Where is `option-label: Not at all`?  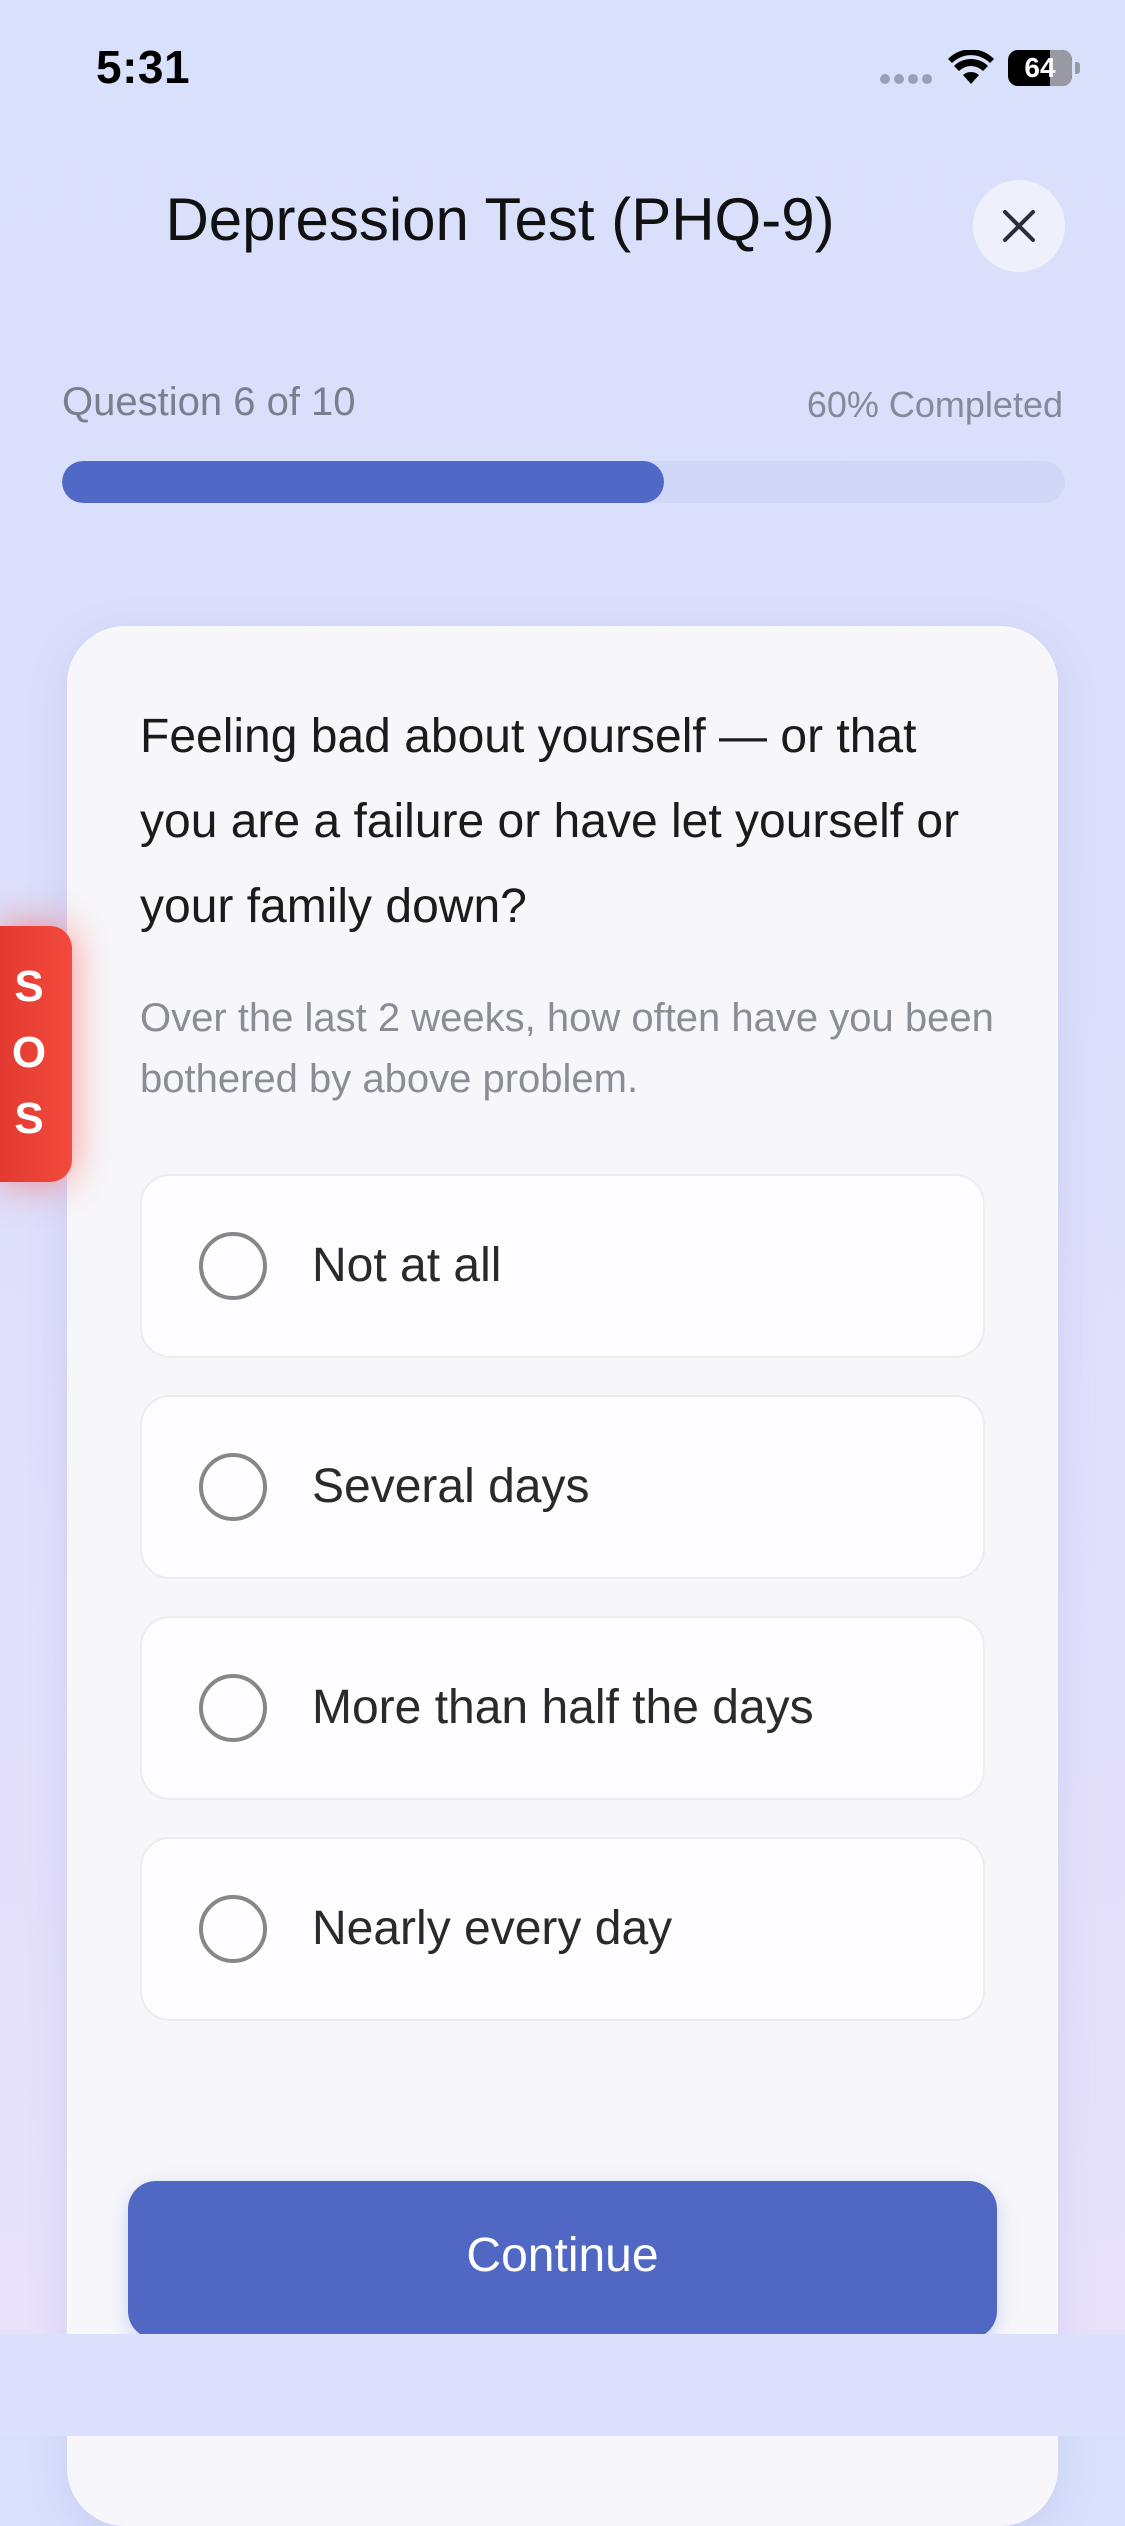
option-label: Not at all is located at coordinates (407, 1265).